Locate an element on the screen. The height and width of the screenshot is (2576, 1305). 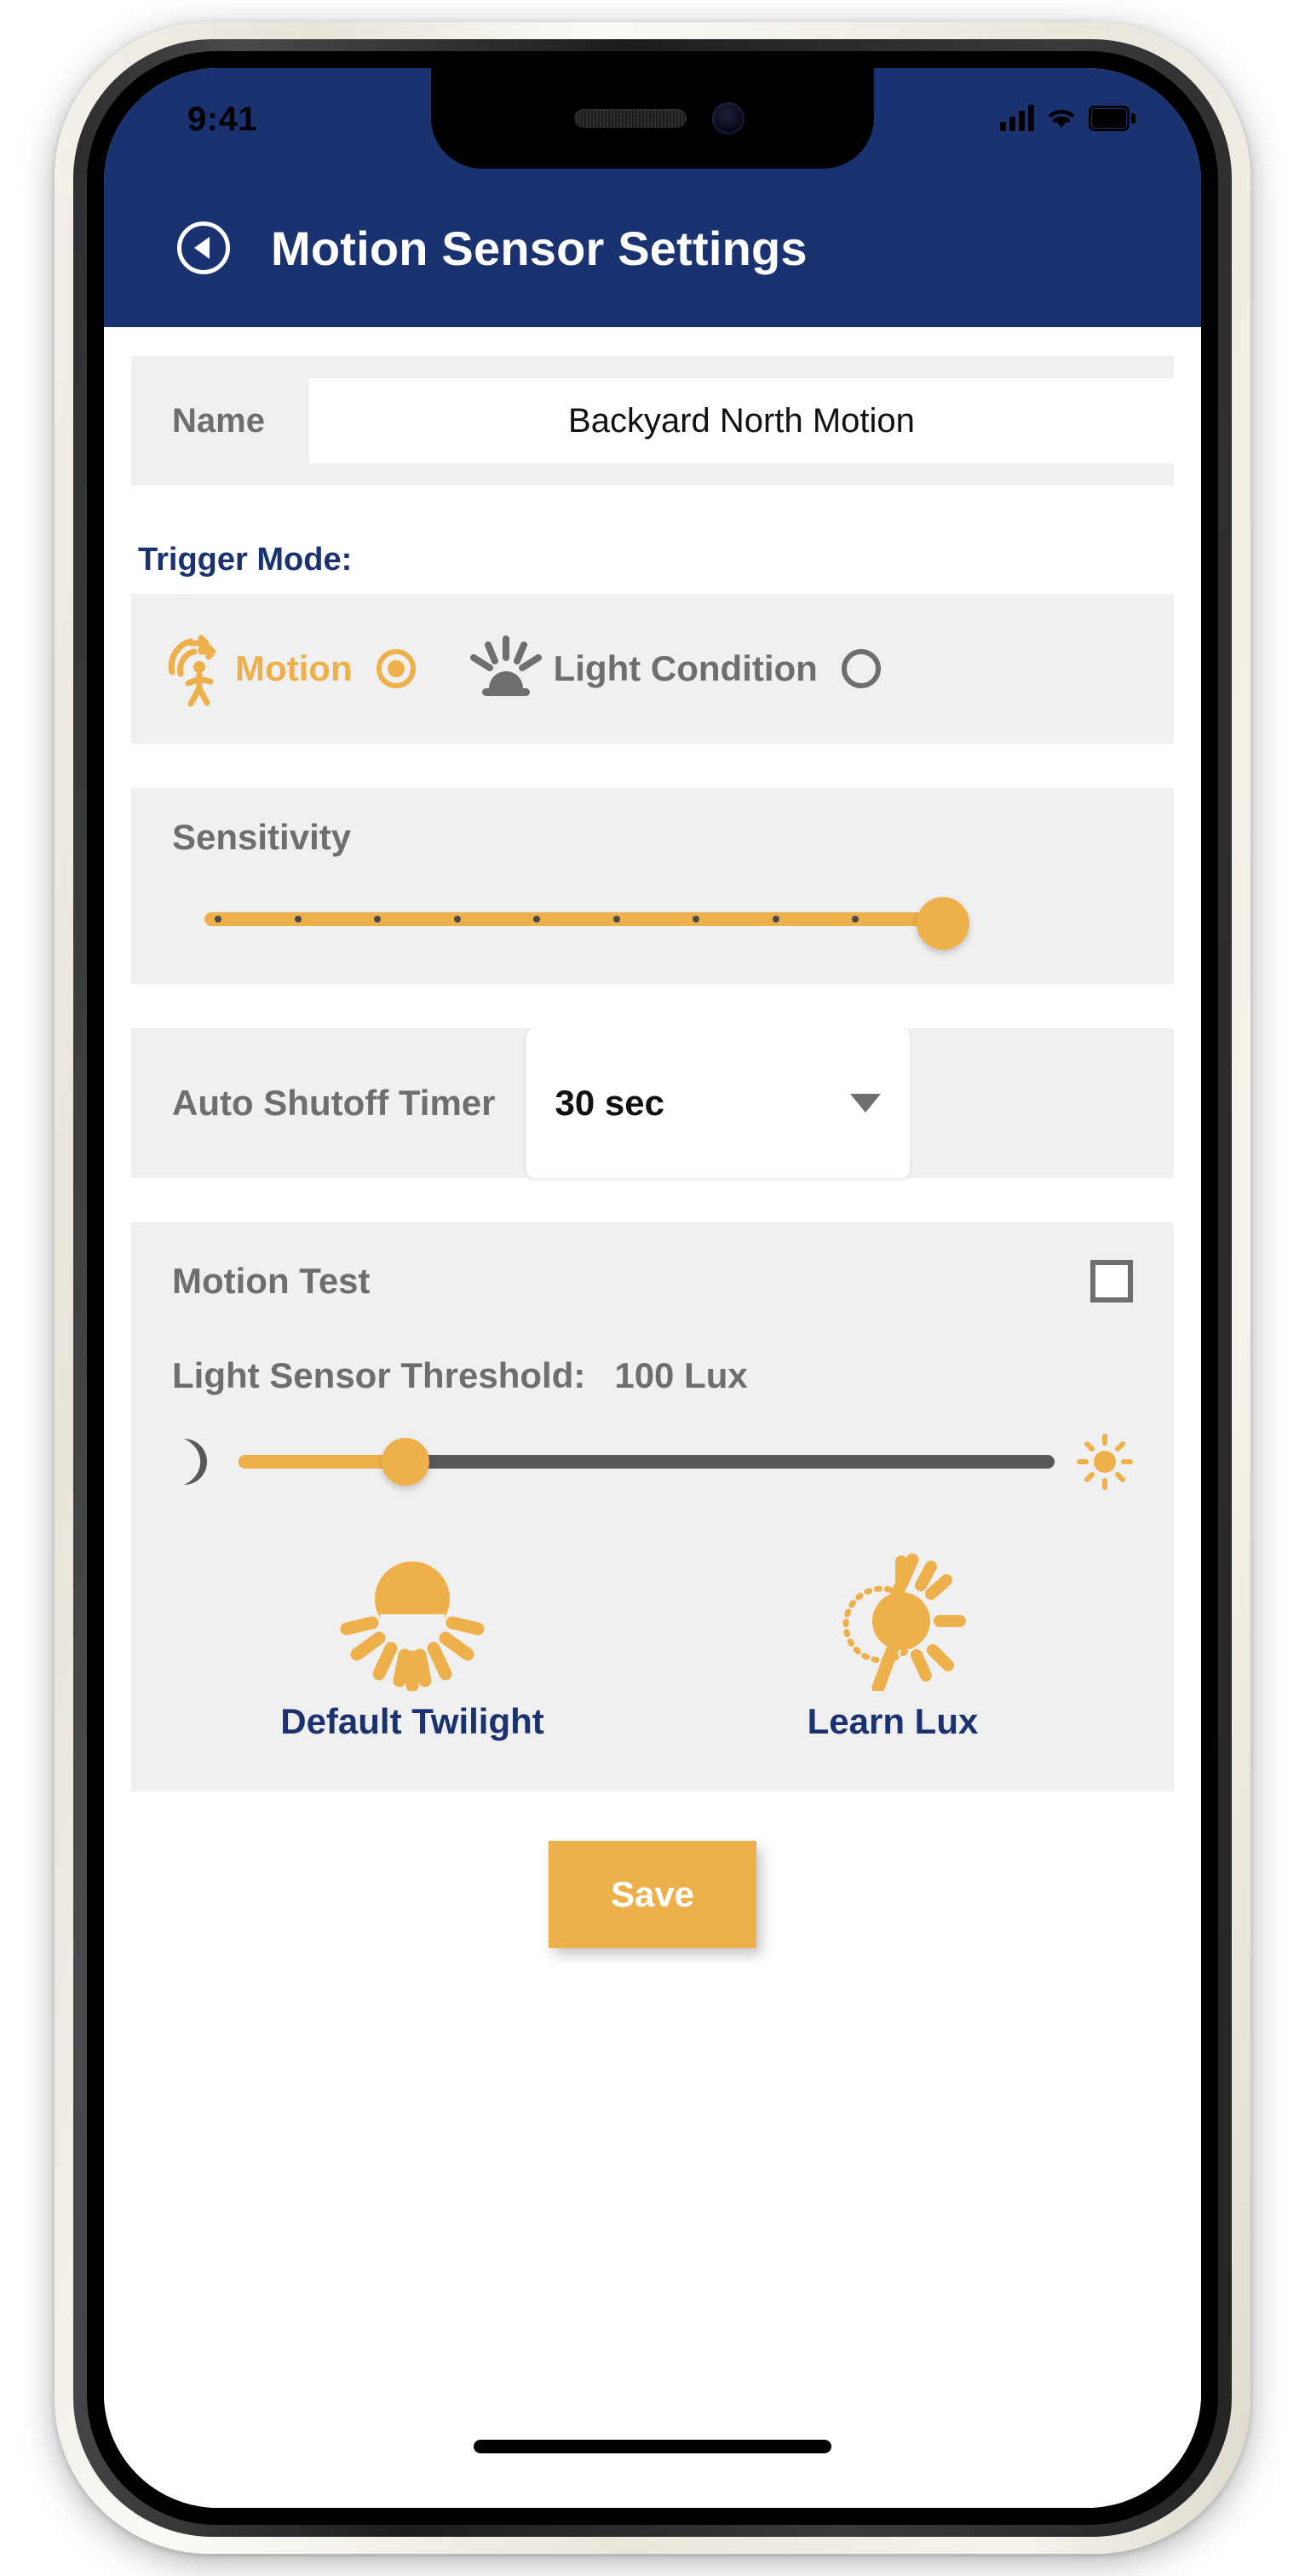
auto-shutoff-select: 30 sec is located at coordinates (718, 1103).